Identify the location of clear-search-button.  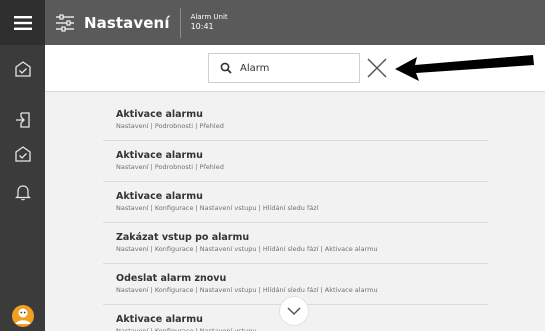
(377, 68).